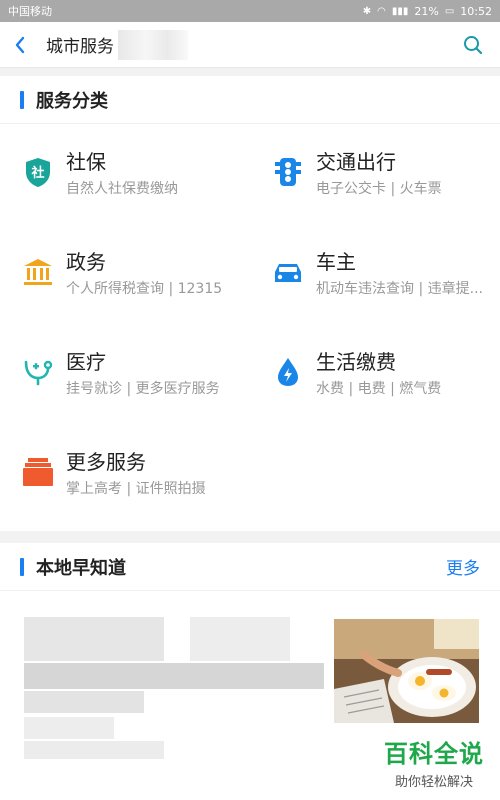 The height and width of the screenshot is (800, 500). Describe the element at coordinates (86, 362) in the screenshot. I see `service-title: 医疗` at that location.